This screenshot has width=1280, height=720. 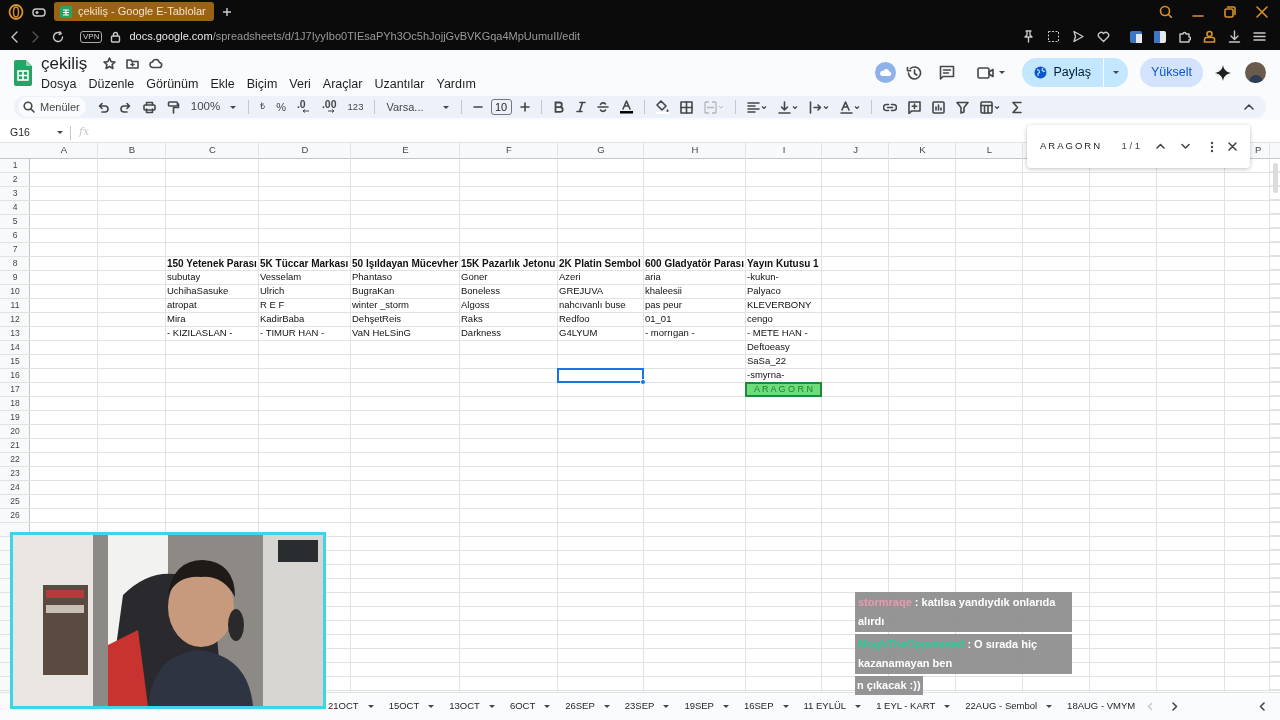 I want to click on table-cell: aria, so click(x=653, y=277).